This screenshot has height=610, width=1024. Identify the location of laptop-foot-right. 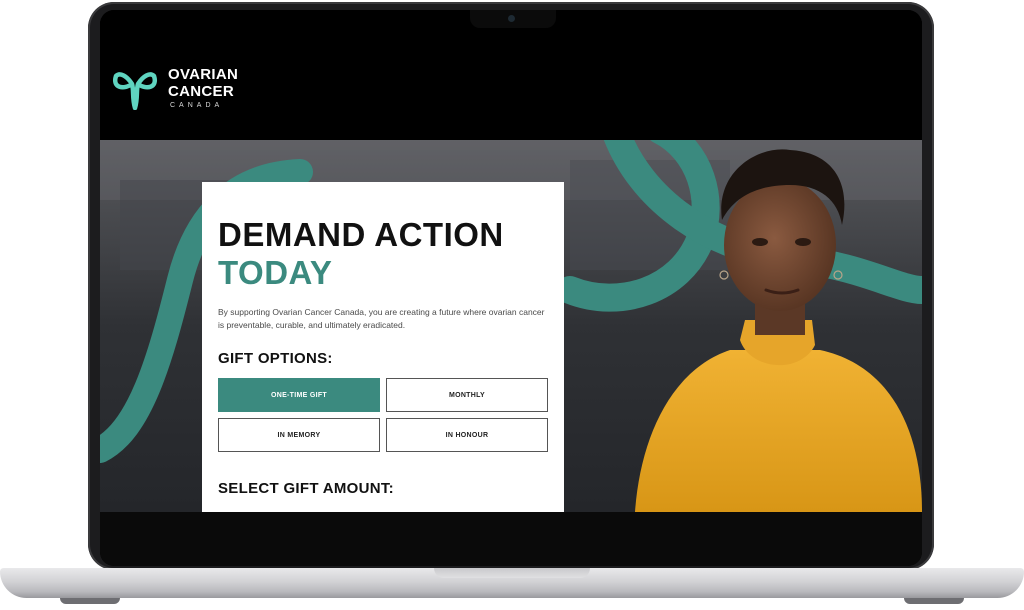
(934, 601).